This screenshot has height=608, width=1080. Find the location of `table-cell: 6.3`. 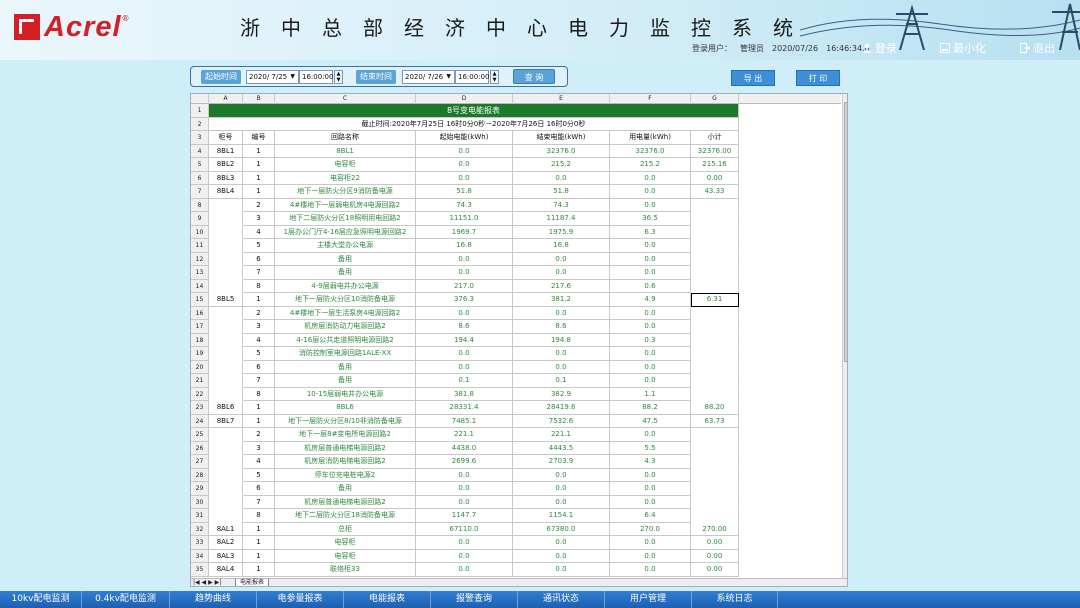

table-cell: 6.3 is located at coordinates (650, 232).